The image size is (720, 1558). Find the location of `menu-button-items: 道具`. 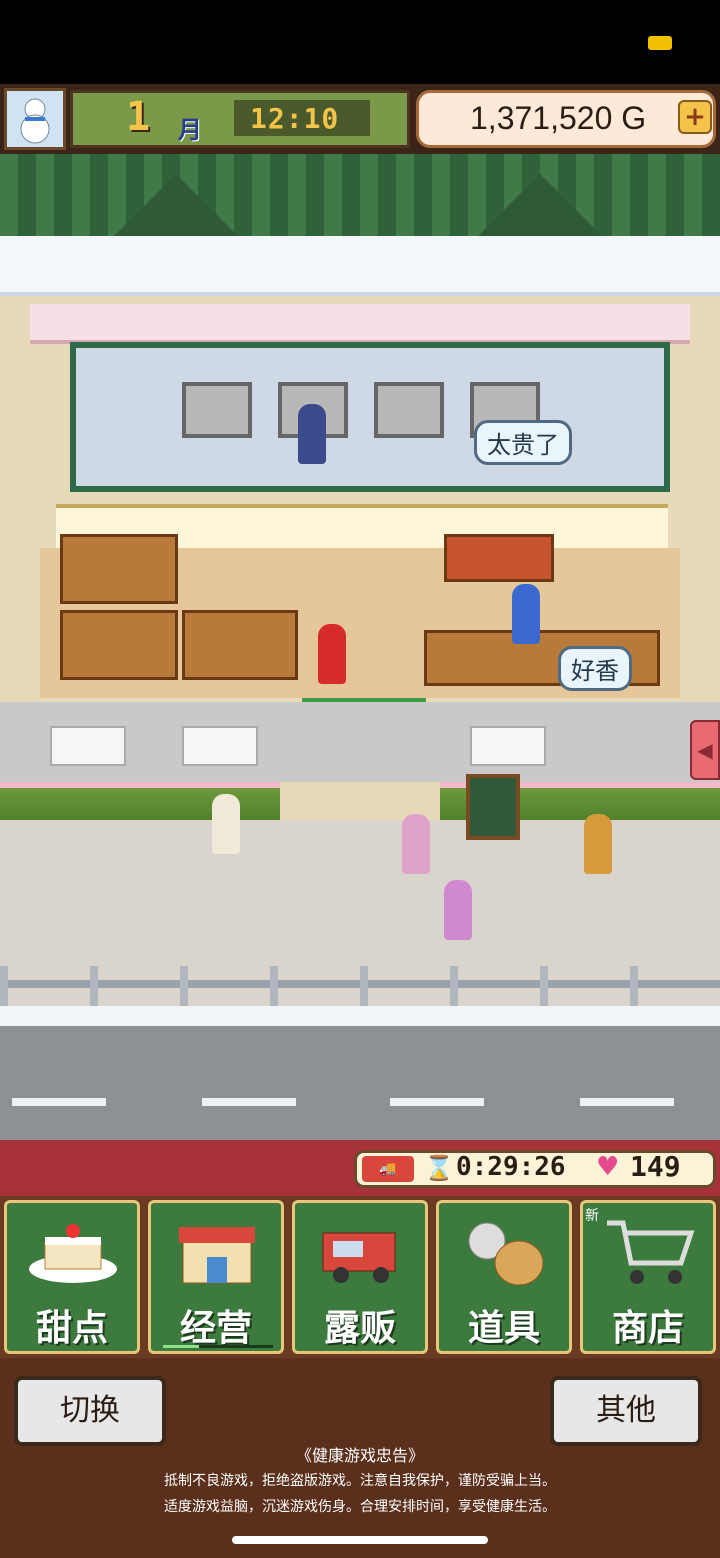

menu-button-items: 道具 is located at coordinates (504, 1277).